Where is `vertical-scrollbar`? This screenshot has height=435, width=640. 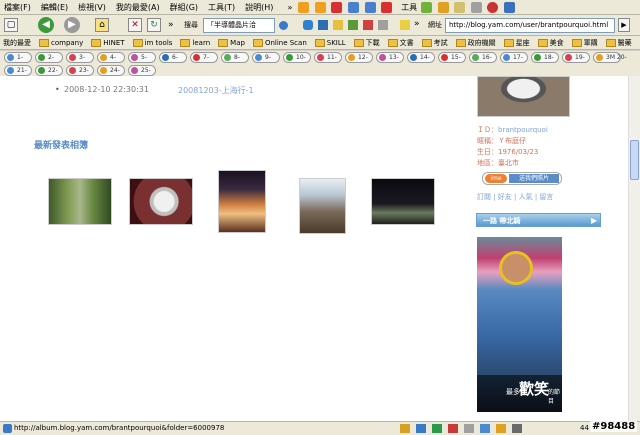 vertical-scrollbar is located at coordinates (634, 248).